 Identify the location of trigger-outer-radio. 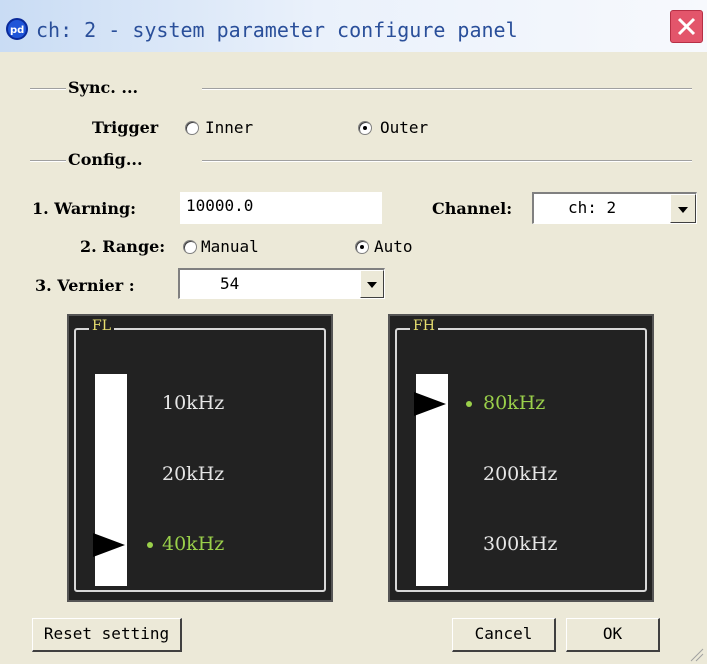
(365, 128).